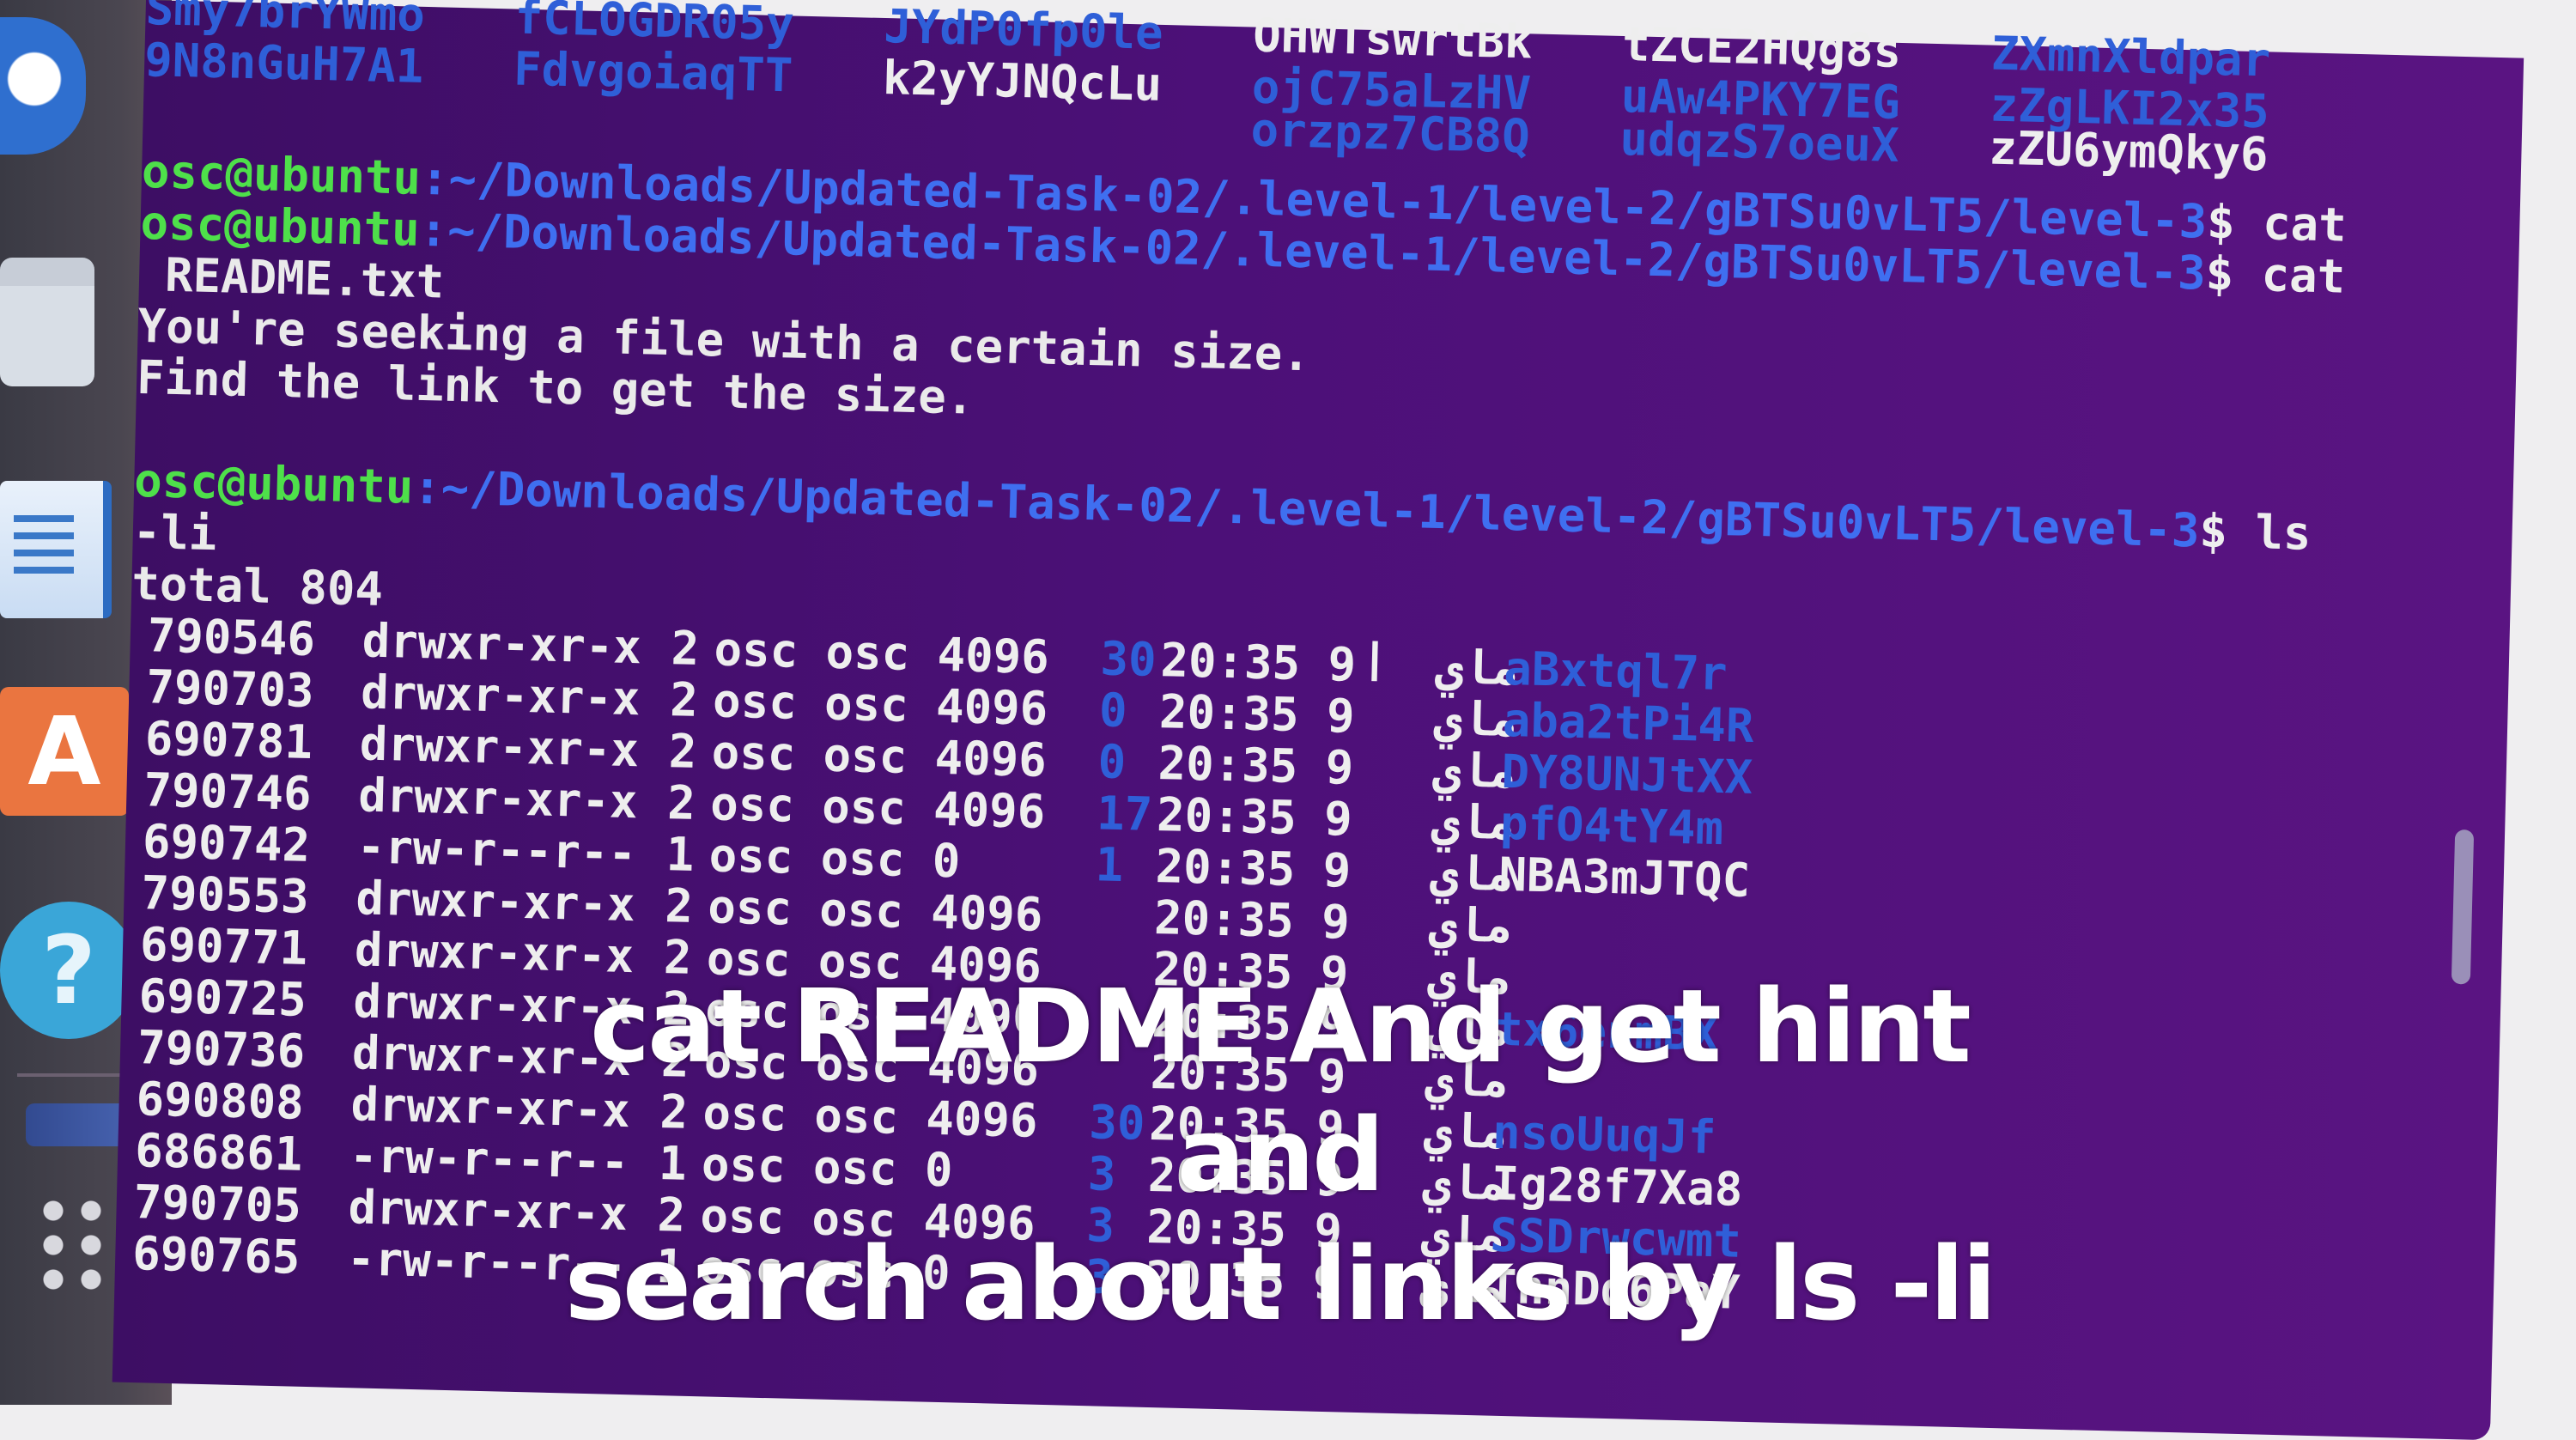 This screenshot has height=1440, width=2576. What do you see at coordinates (221, 1049) in the screenshot?
I see `listing-inode: 790736` at bounding box center [221, 1049].